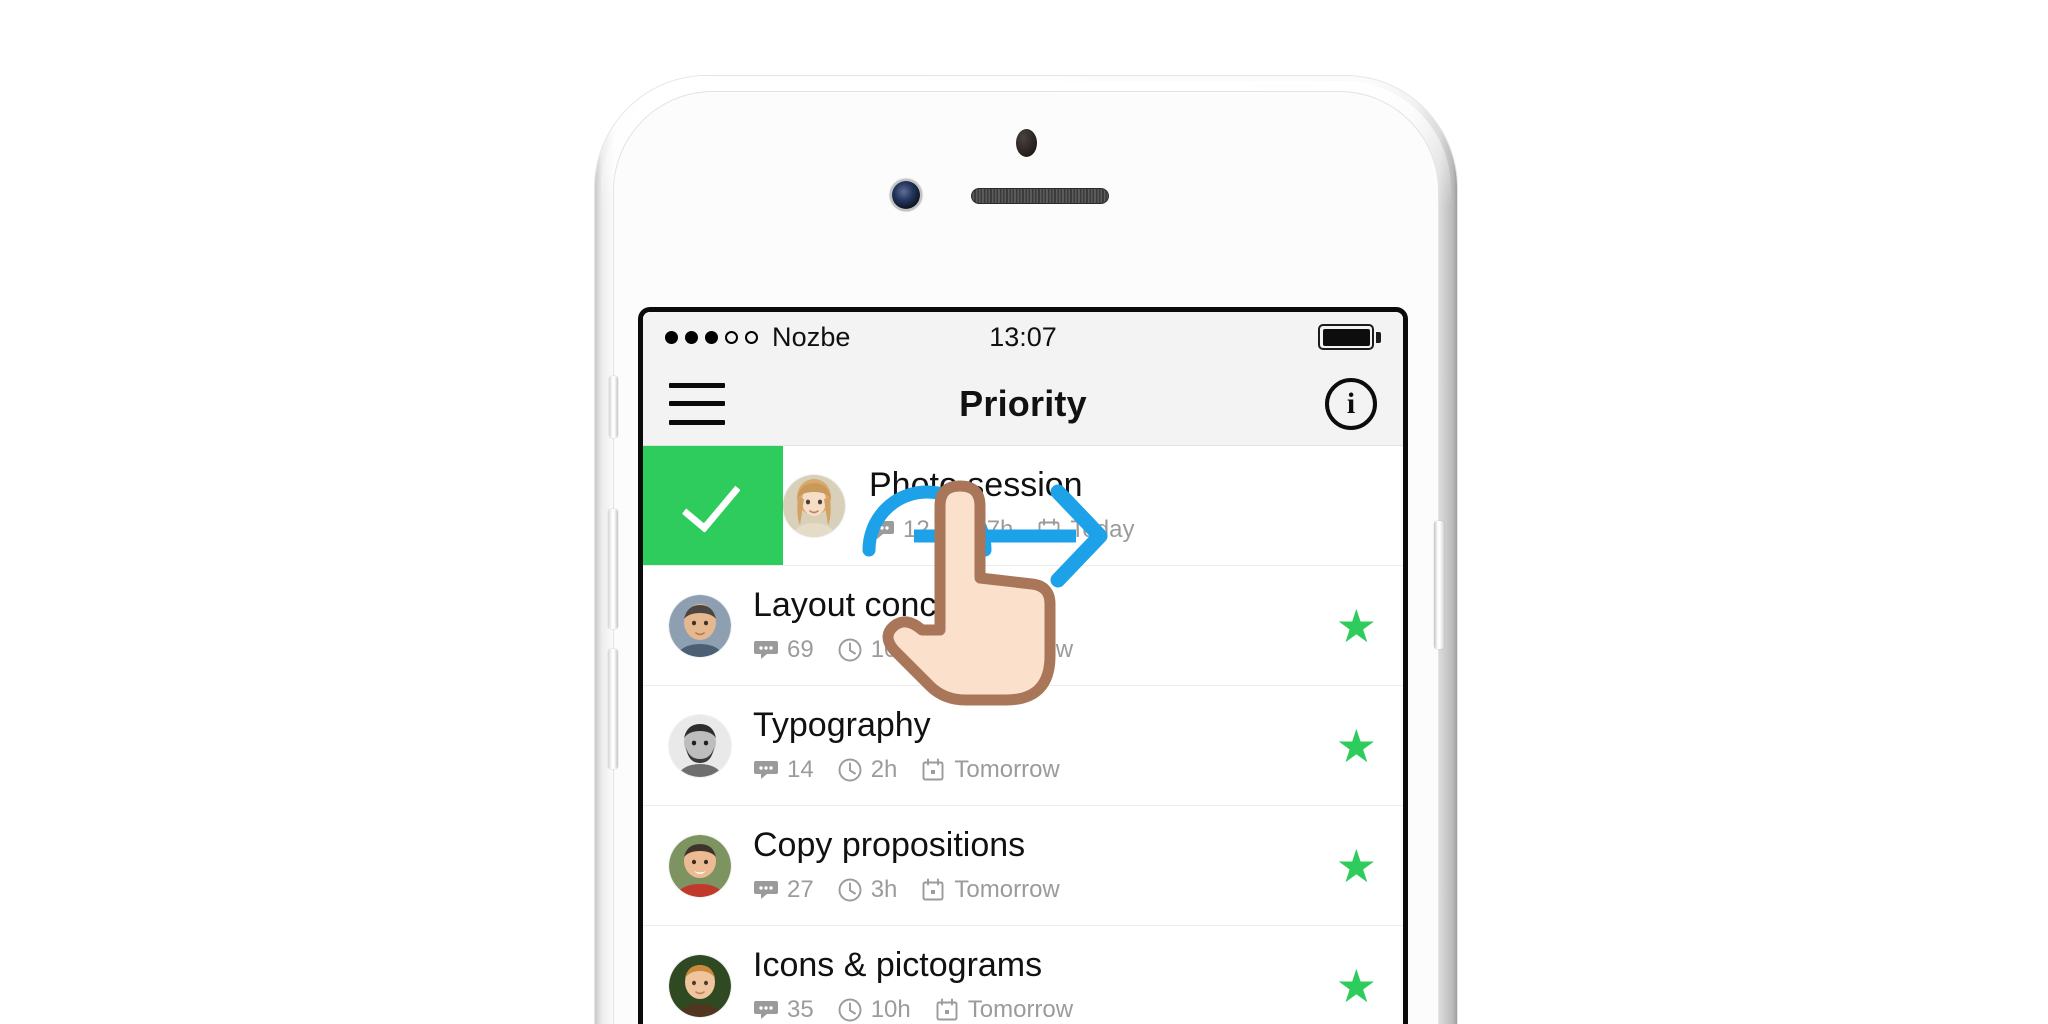  I want to click on comment-count: 69, so click(783, 650).